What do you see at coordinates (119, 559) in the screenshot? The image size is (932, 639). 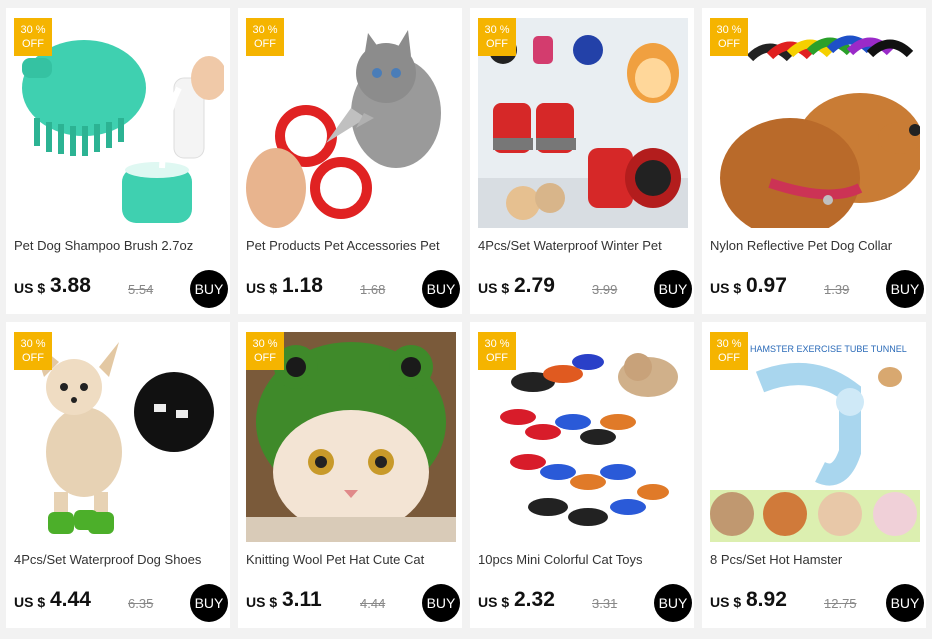 I see `product-title: 4Pcs/Set Waterproof Dog Shoes` at bounding box center [119, 559].